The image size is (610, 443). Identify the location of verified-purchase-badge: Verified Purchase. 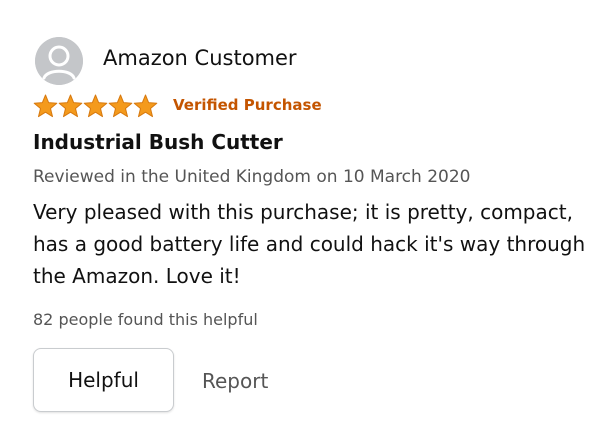
(247, 105).